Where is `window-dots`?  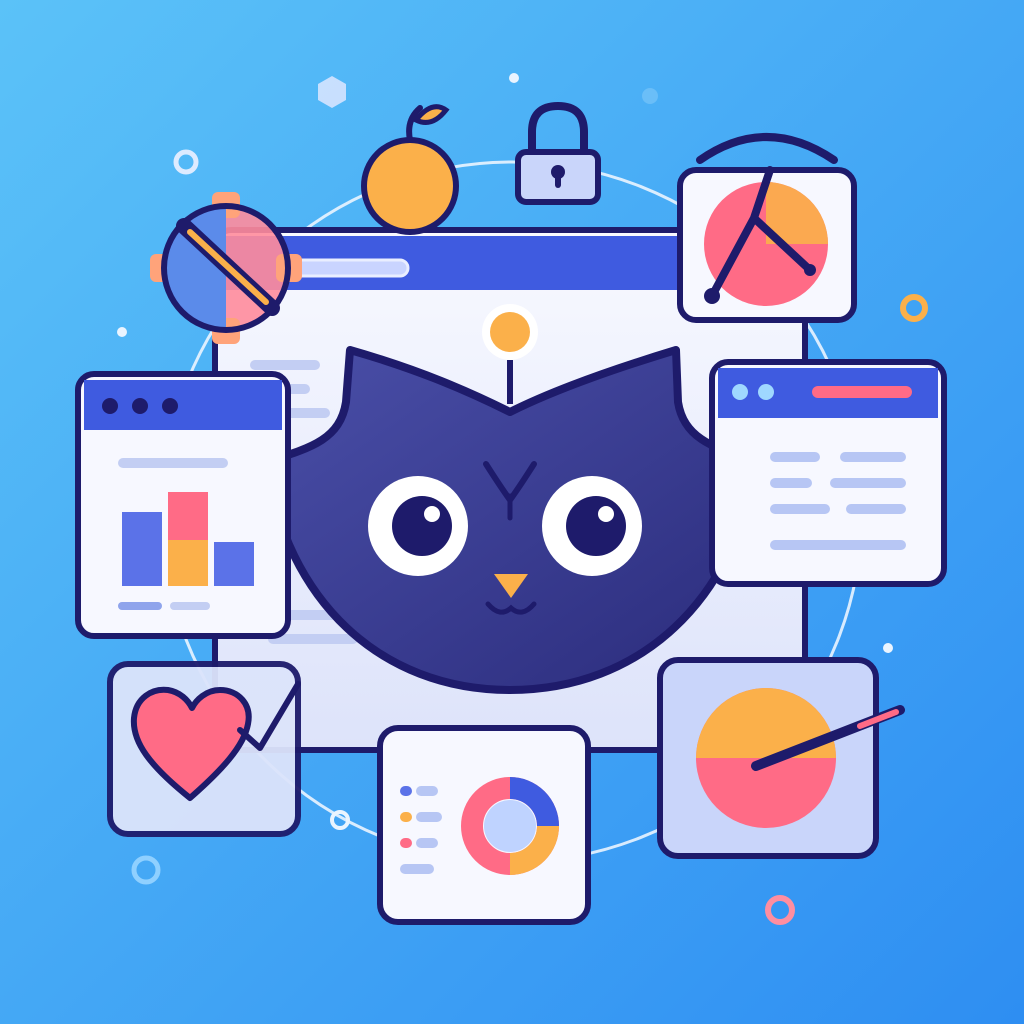 window-dots is located at coordinates (140, 406).